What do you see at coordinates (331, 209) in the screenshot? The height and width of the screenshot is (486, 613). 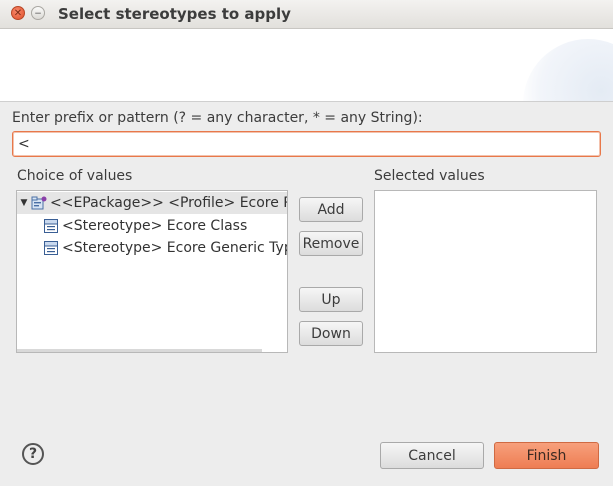 I see `add-button: Add` at bounding box center [331, 209].